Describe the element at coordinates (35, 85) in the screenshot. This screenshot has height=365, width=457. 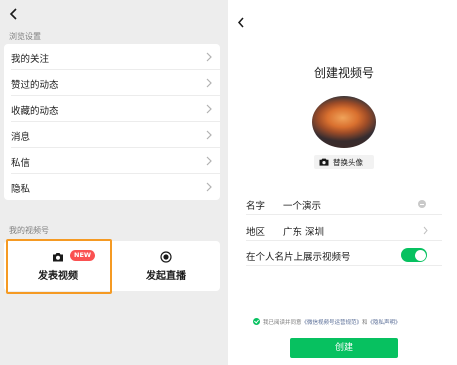
I see `menu-item-label: 赞过的动态` at that location.